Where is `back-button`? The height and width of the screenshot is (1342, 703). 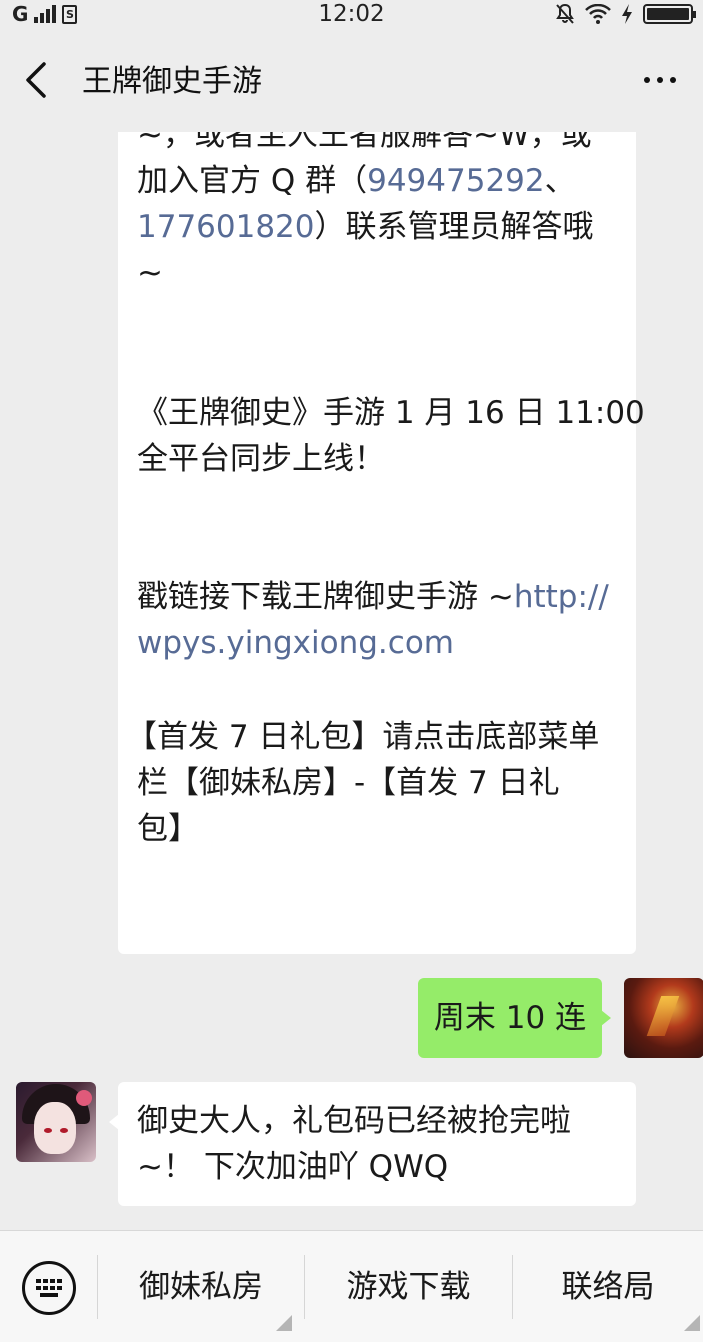 back-button is located at coordinates (38, 80).